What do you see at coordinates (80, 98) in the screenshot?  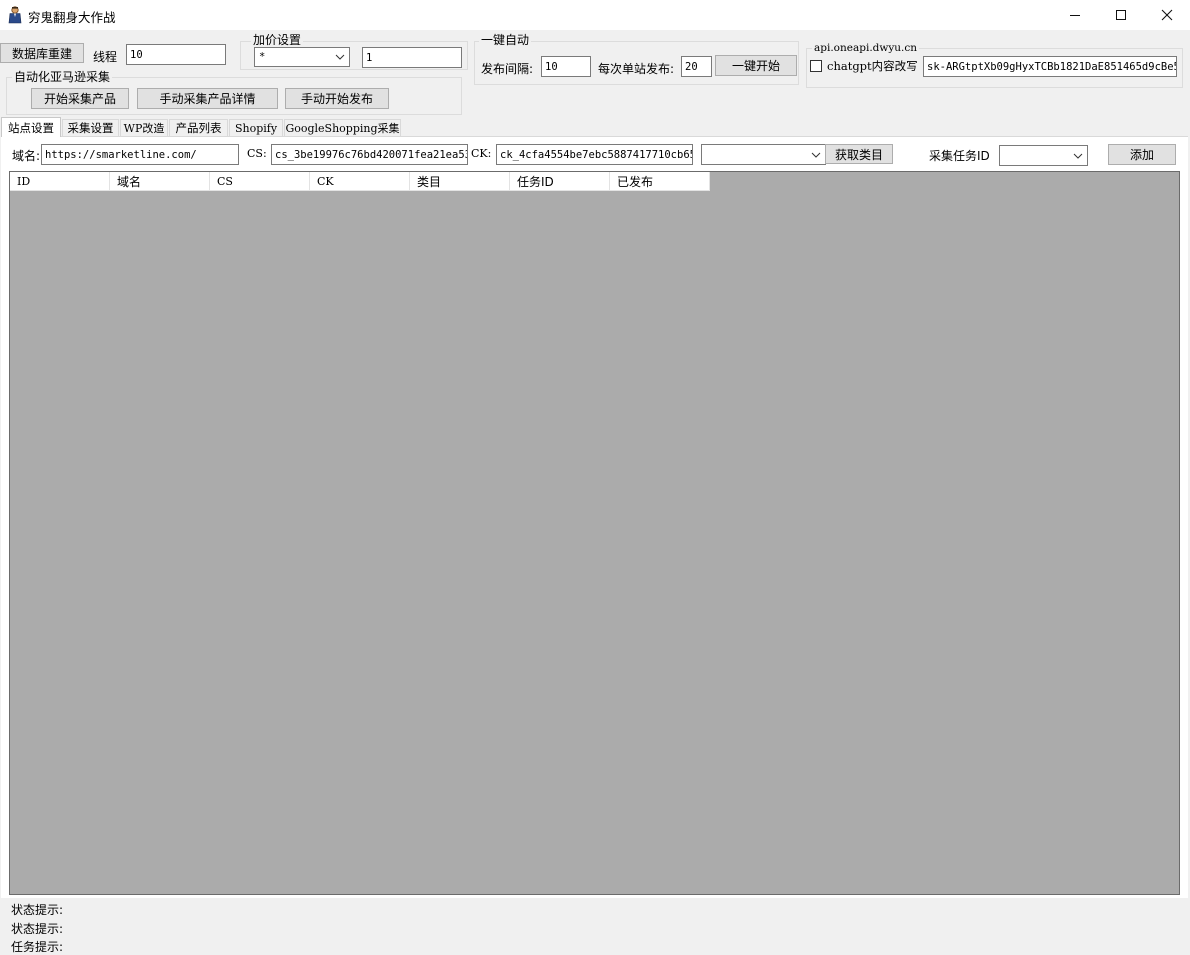 I see `start-collect-button: 开始采集产品` at bounding box center [80, 98].